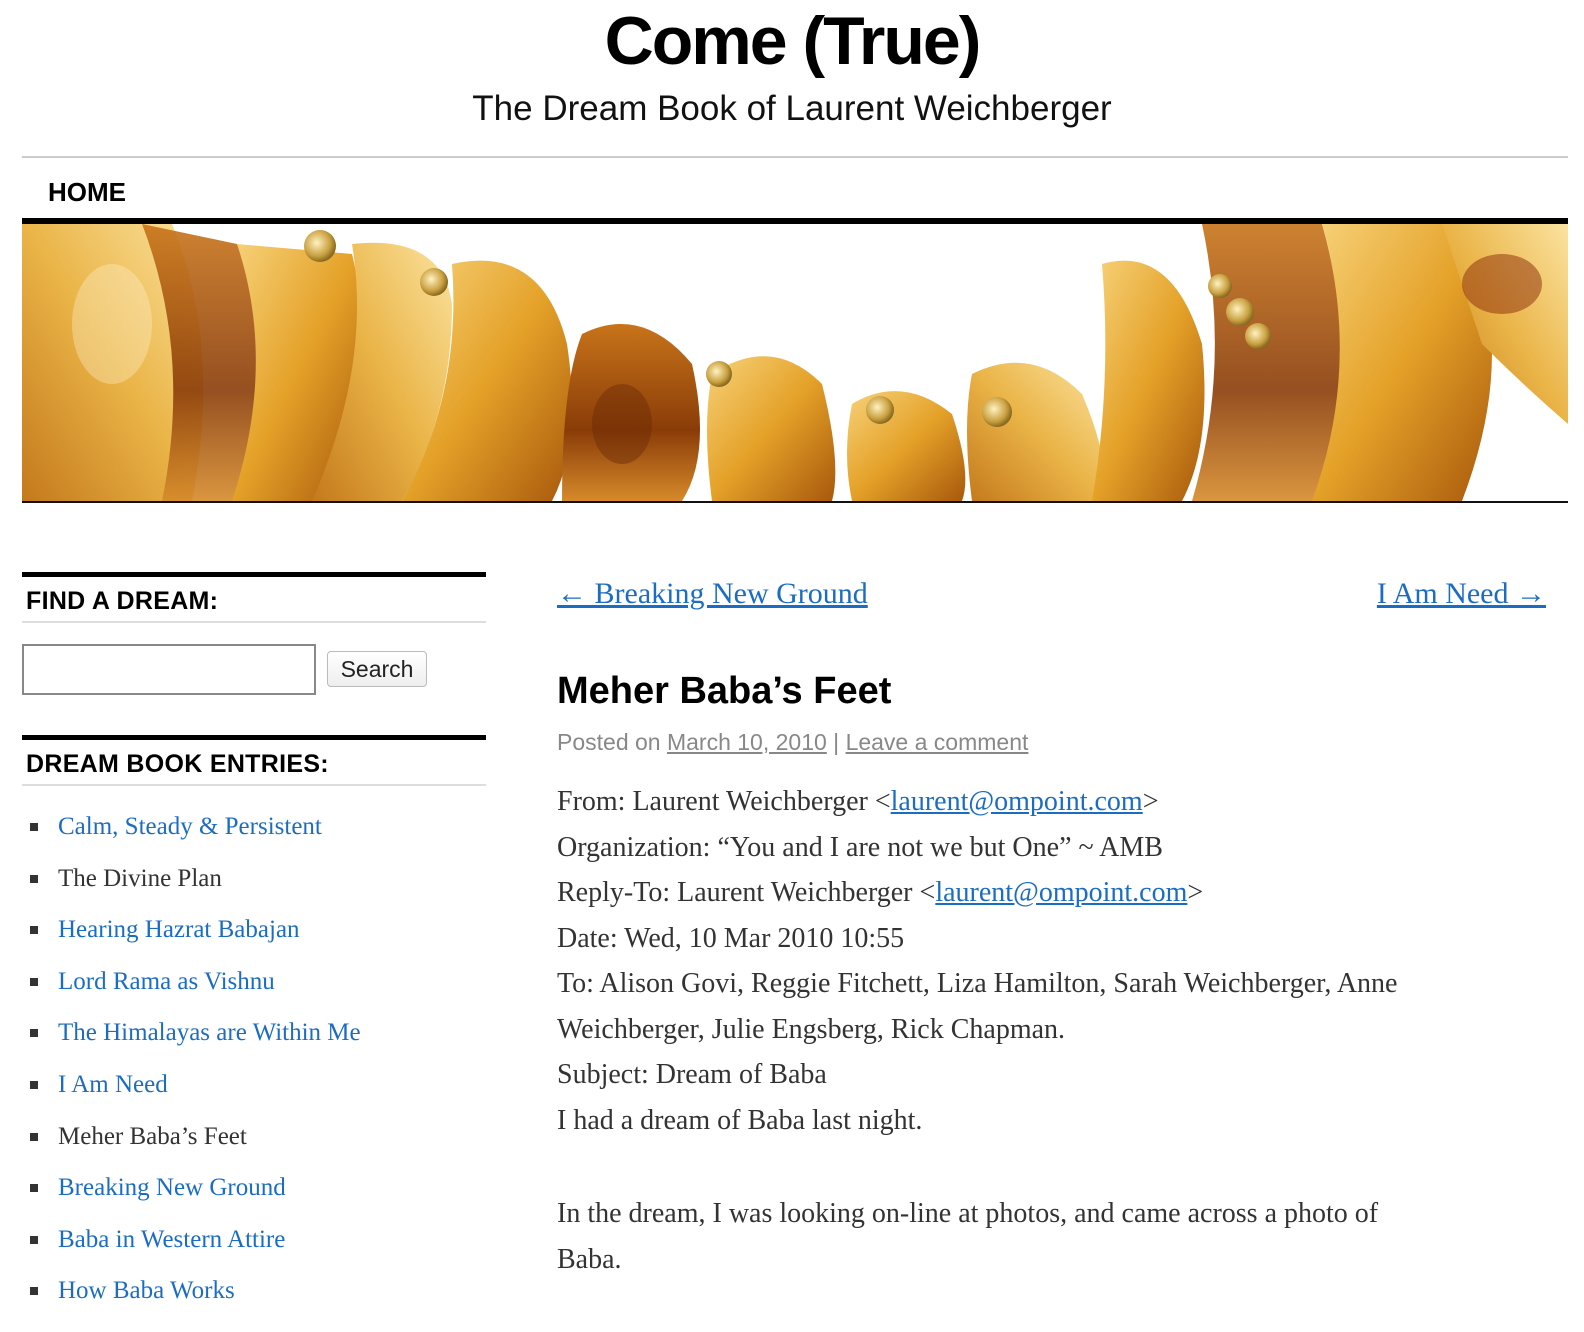 This screenshot has height=1332, width=1584. What do you see at coordinates (254, 785) in the screenshot?
I see `entries-widget-rule` at bounding box center [254, 785].